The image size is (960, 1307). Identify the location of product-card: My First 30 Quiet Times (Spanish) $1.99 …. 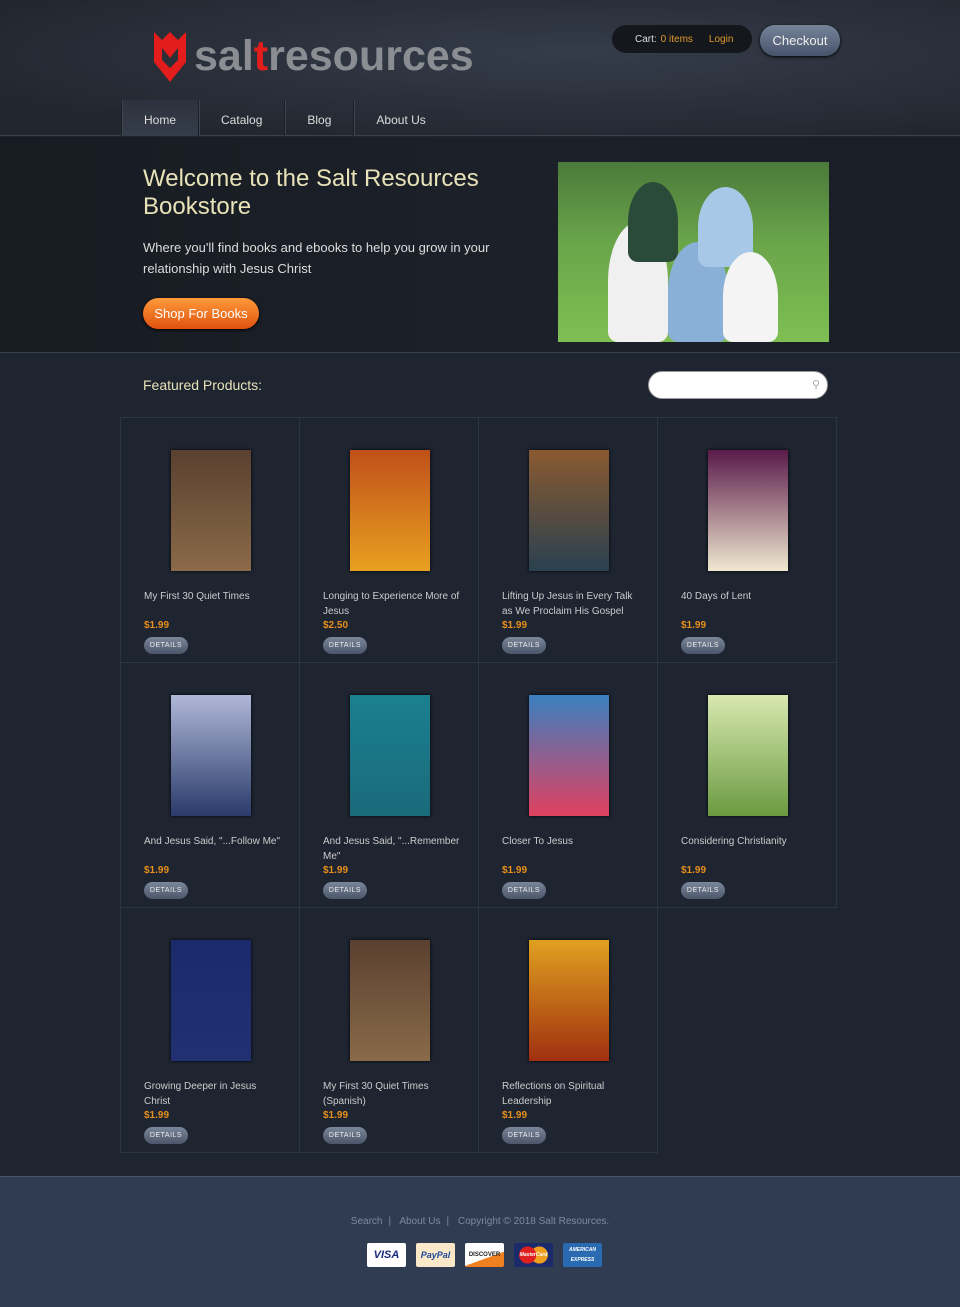
(389, 1030).